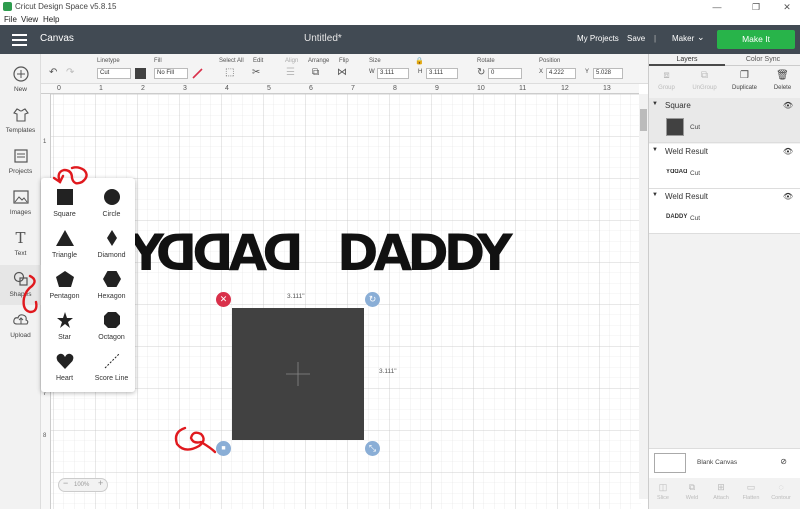  I want to click on octagon-icon, so click(111, 320).